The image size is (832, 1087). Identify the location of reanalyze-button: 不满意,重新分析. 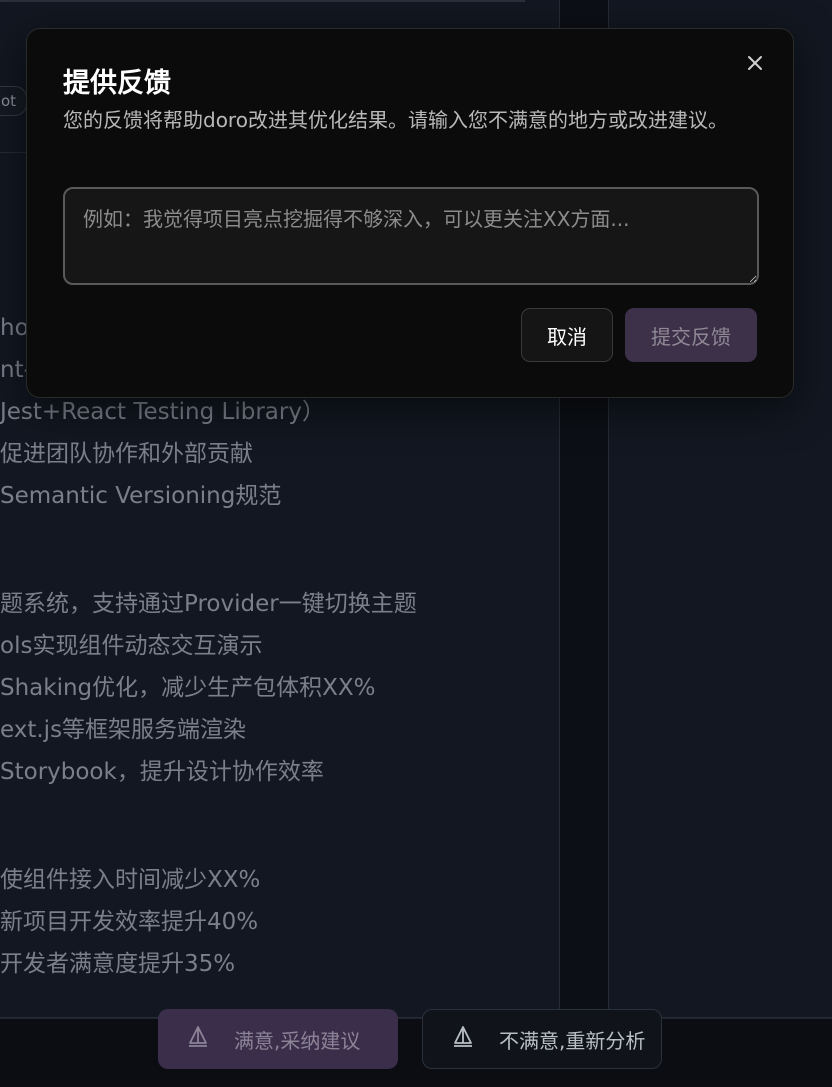
(542, 1039).